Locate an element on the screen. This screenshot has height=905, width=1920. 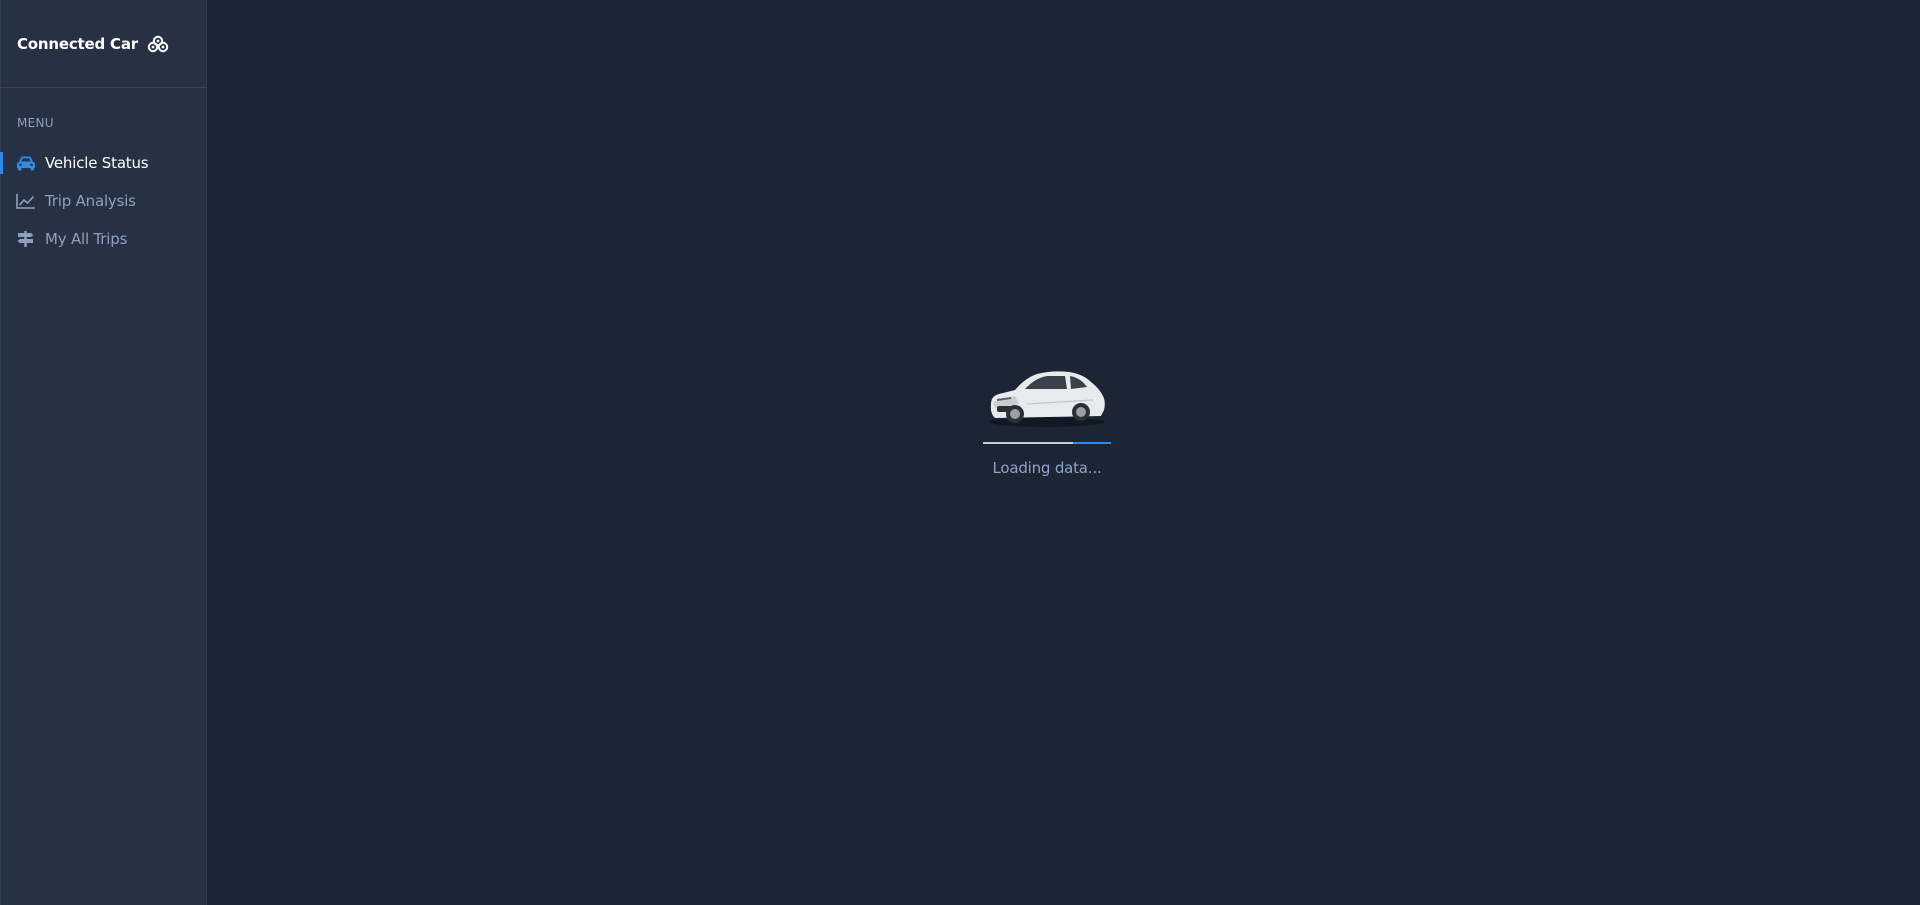
sidebar-item-my-all-trips: My All Trips is located at coordinates (103, 239).